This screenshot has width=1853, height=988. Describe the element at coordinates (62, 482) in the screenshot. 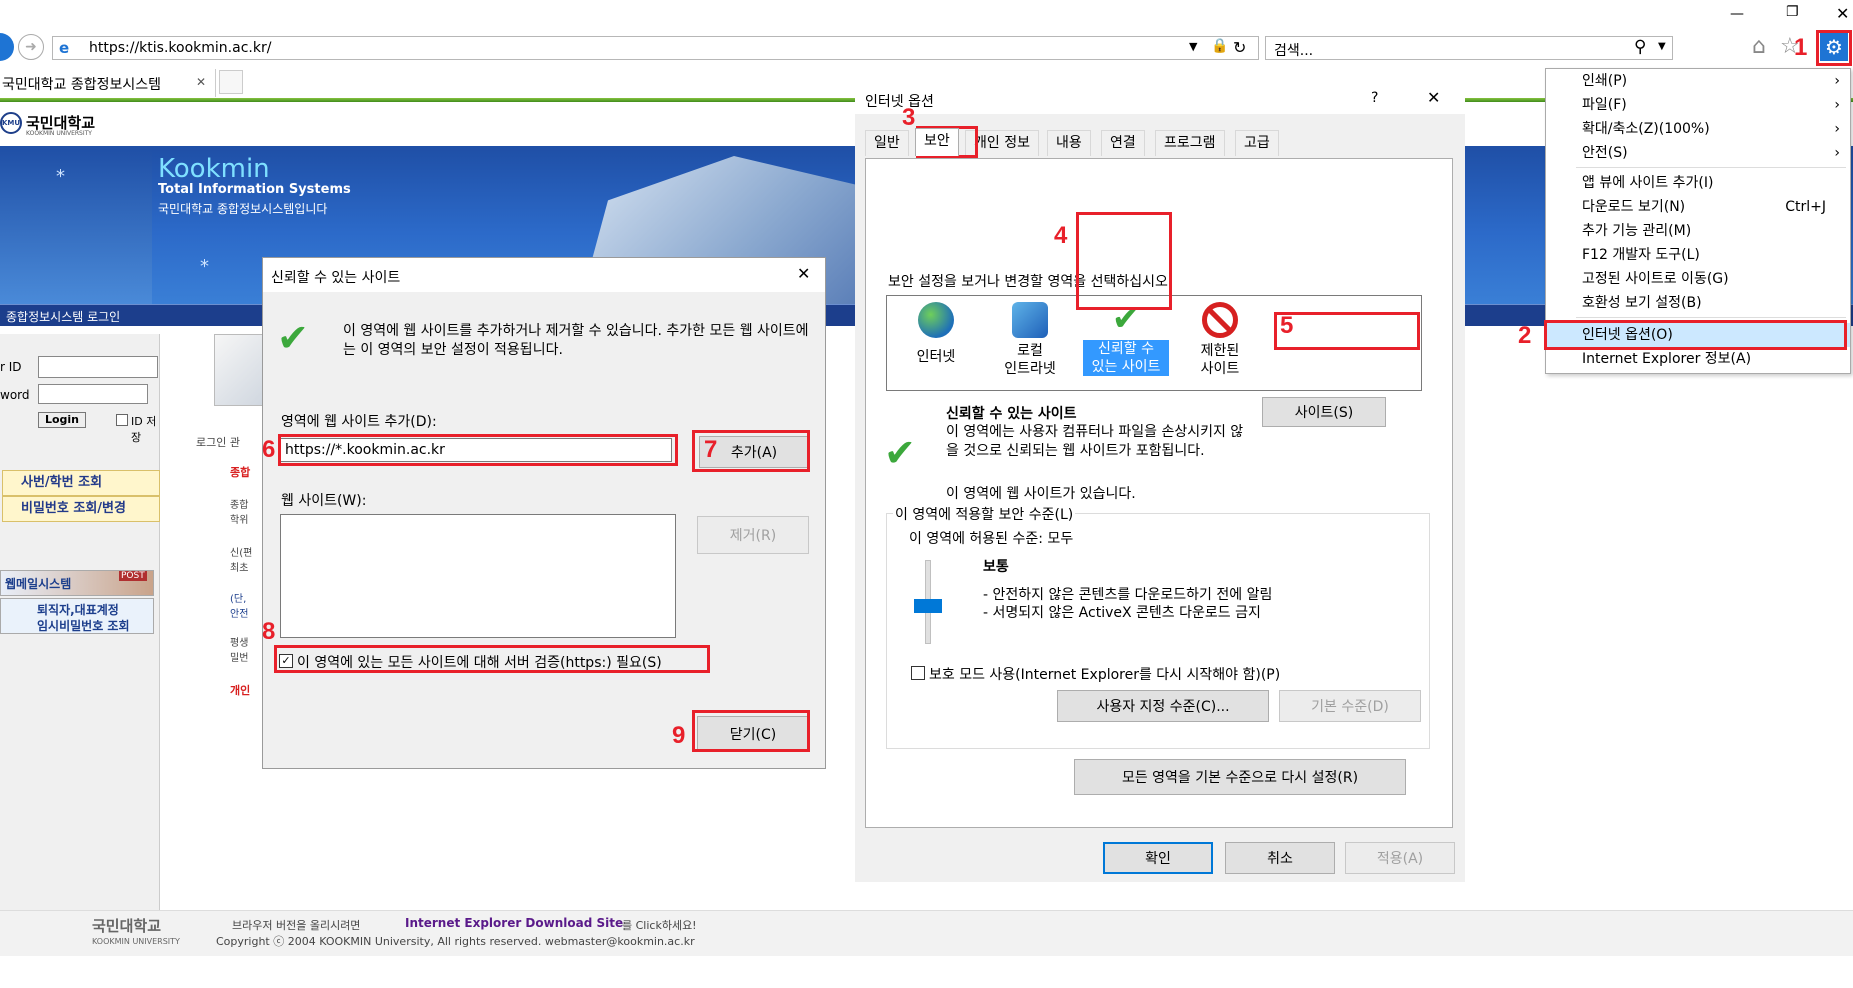

I see `link-label: 사번/학번 조회` at that location.